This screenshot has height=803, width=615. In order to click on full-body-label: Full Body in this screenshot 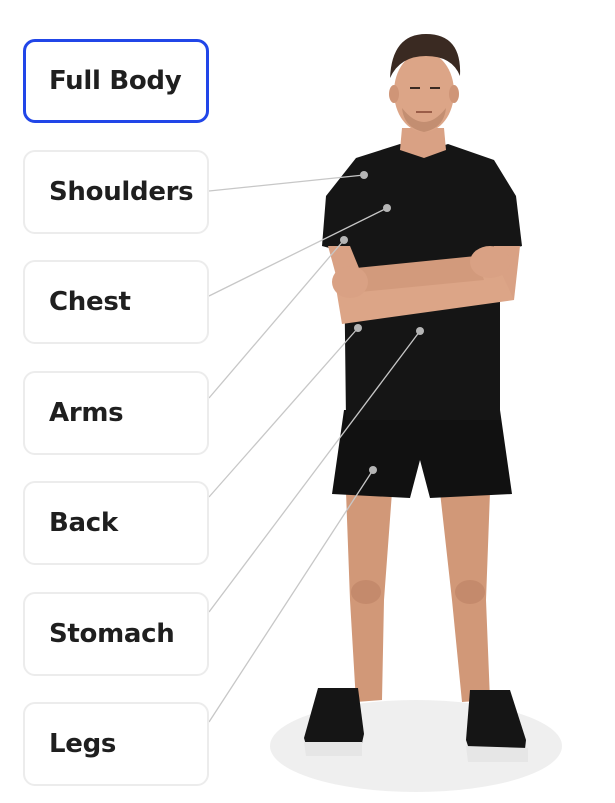, I will do `click(115, 81)`.